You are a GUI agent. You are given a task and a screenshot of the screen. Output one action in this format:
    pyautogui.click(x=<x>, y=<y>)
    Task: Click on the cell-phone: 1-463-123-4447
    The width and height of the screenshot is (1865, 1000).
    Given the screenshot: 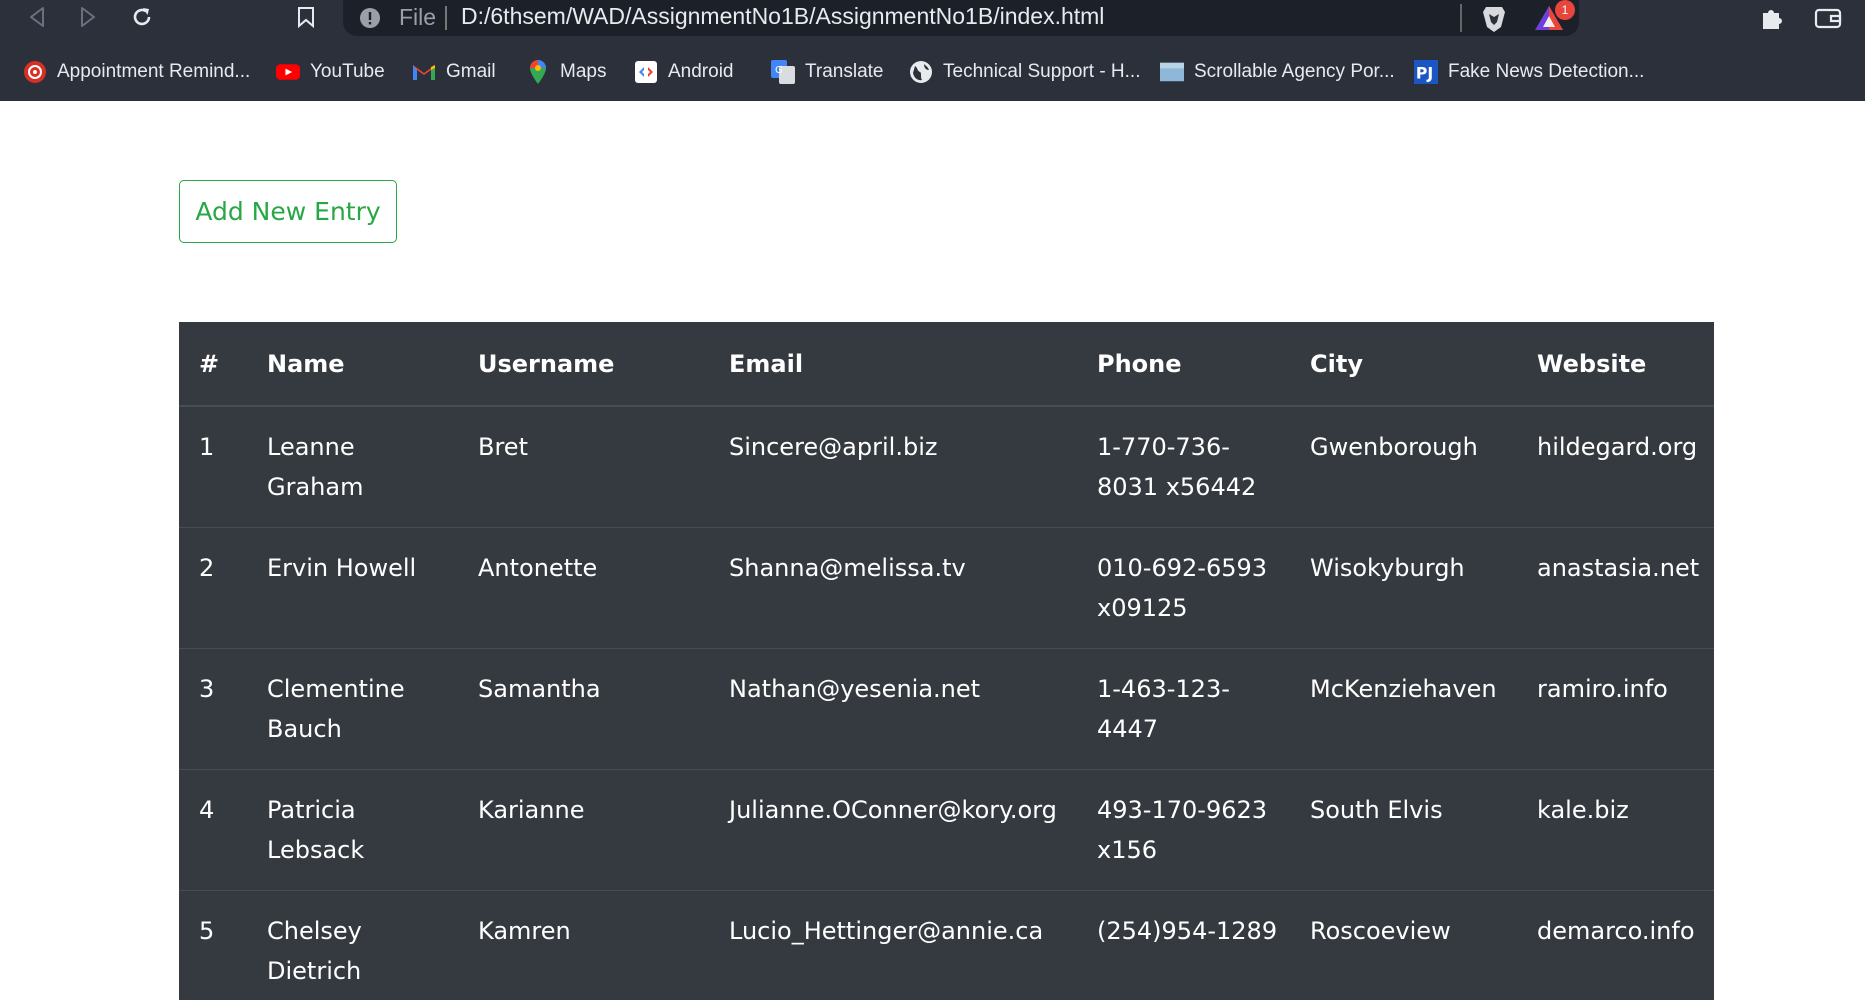 What is the action you would take?
    pyautogui.click(x=1163, y=709)
    